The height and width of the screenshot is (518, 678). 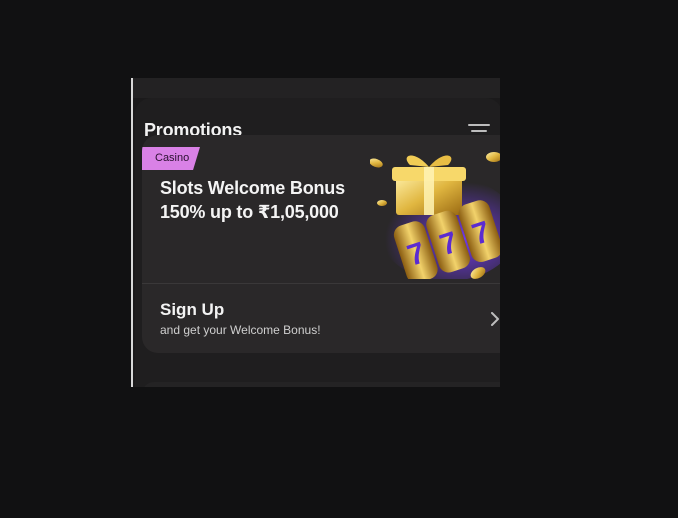 I want to click on offer-title: Slots Welcome Bonus, so click(x=252, y=188).